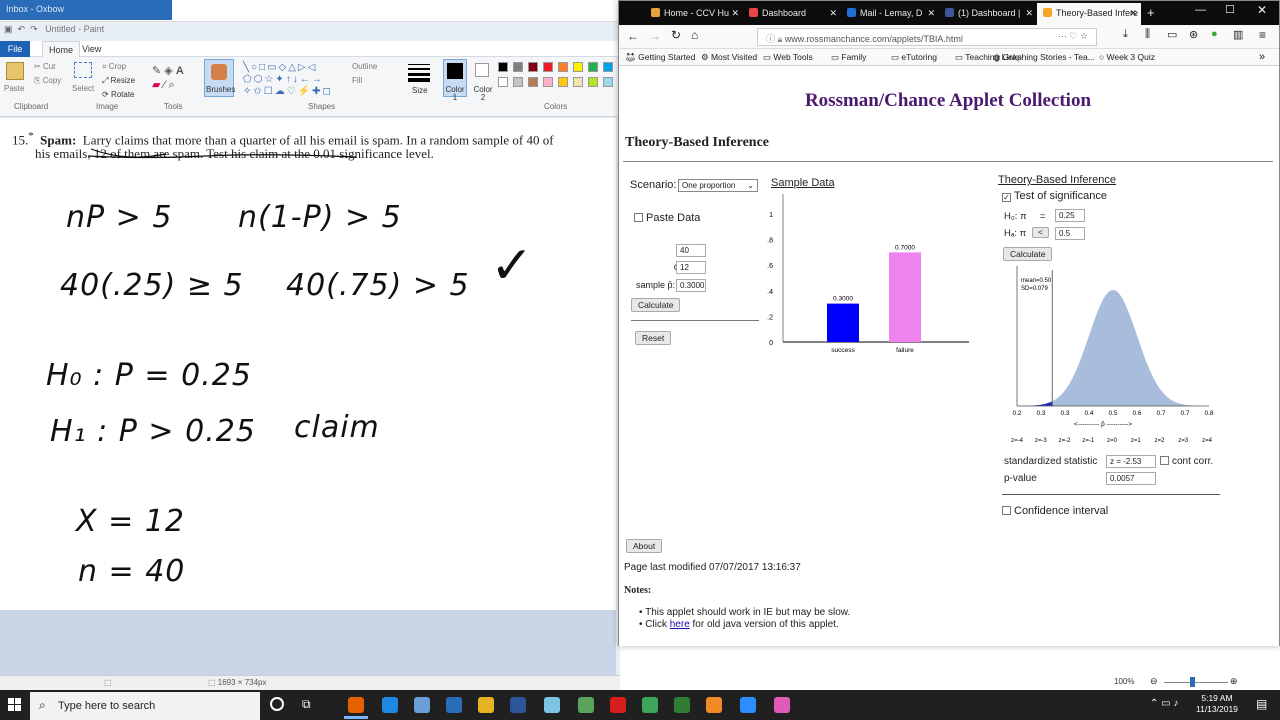 Image resolution: width=1280 pixels, height=720 pixels. I want to click on mail-icon, so click(422, 705).